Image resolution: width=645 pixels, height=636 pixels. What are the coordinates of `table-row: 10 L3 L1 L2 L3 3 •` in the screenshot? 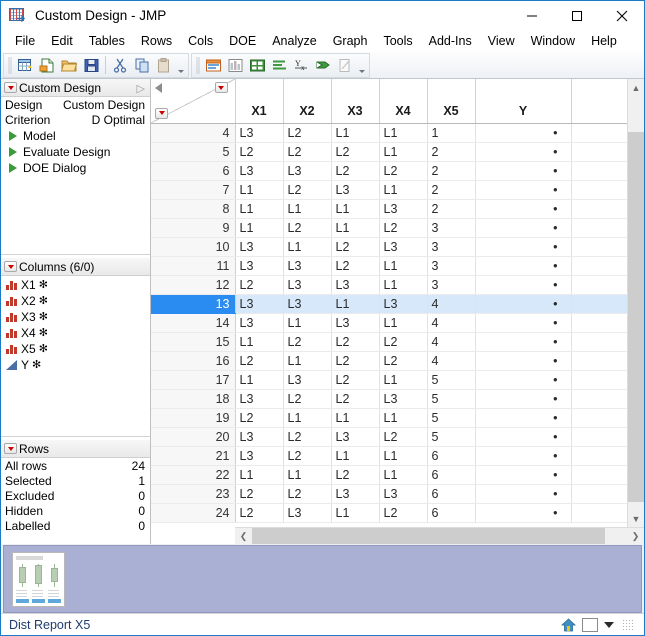 It's located at (389, 247).